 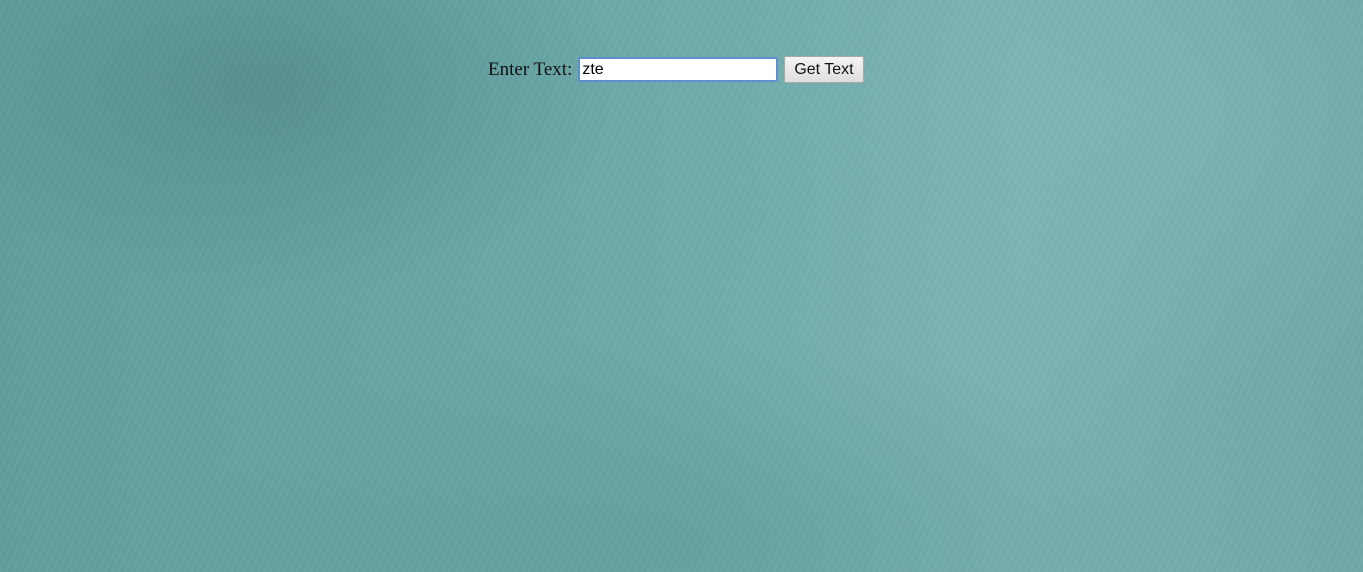 I want to click on text-form: Enter Text: Get Text, so click(x=676, y=69).